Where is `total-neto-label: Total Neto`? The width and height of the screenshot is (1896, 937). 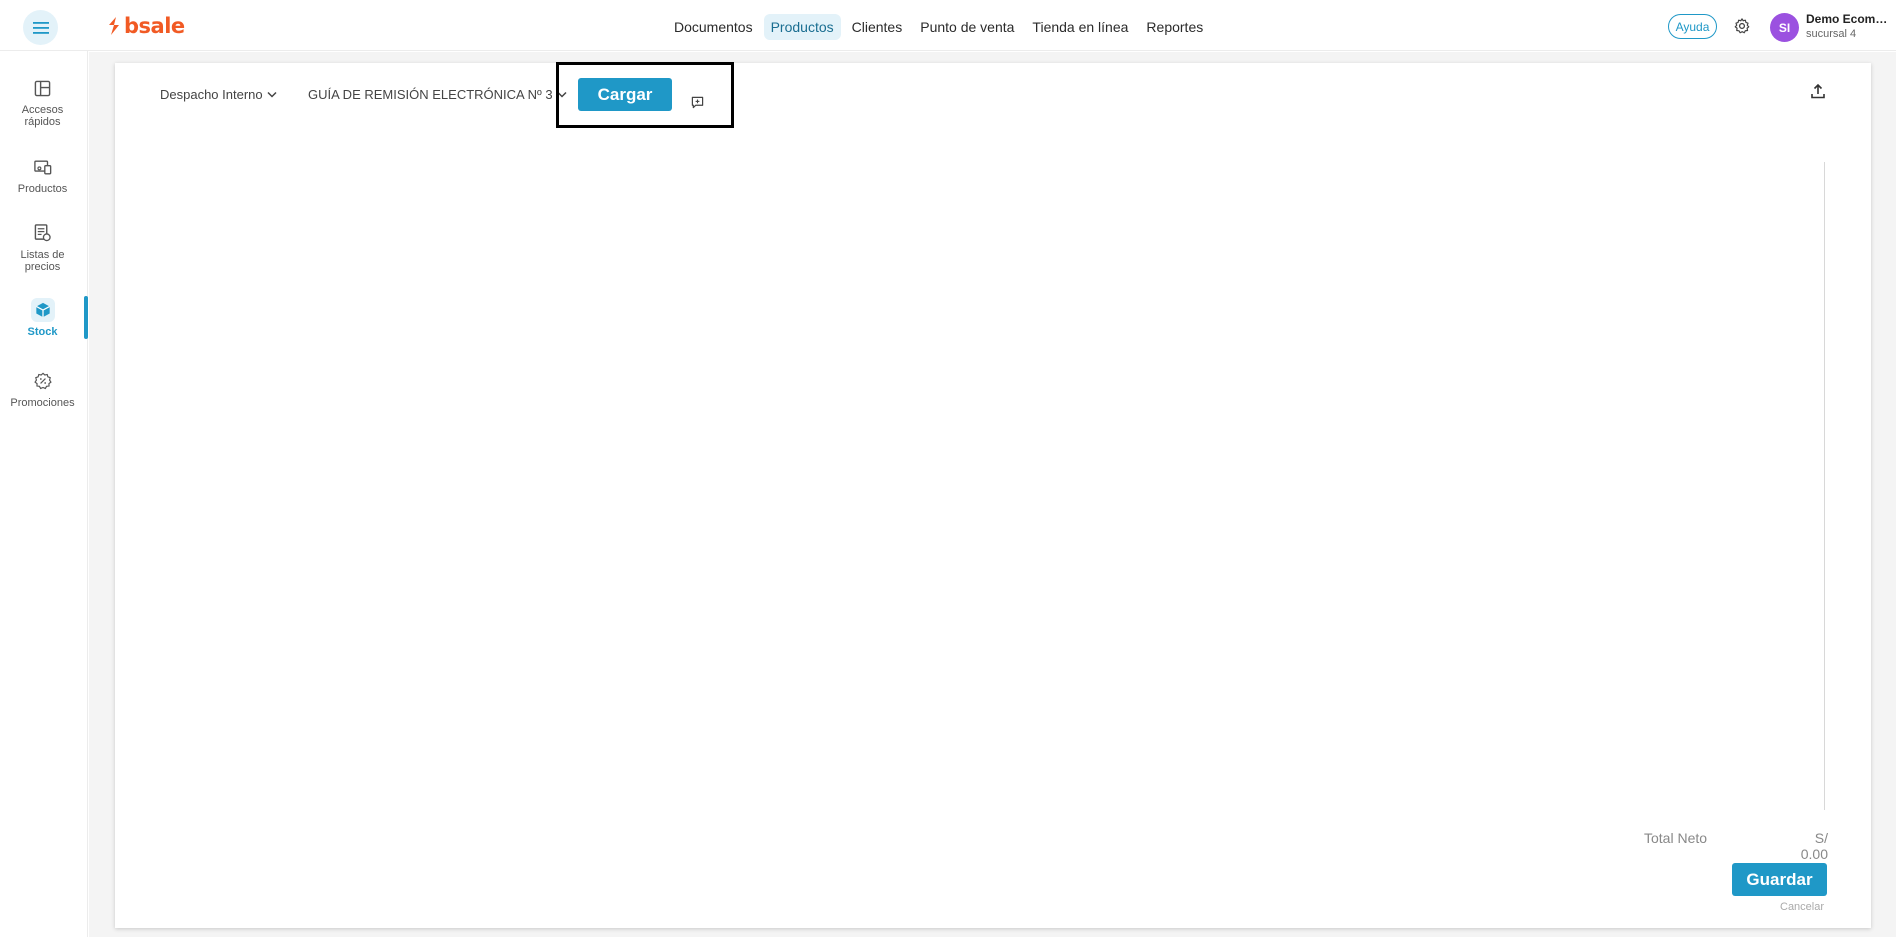 total-neto-label: Total Neto is located at coordinates (1676, 838).